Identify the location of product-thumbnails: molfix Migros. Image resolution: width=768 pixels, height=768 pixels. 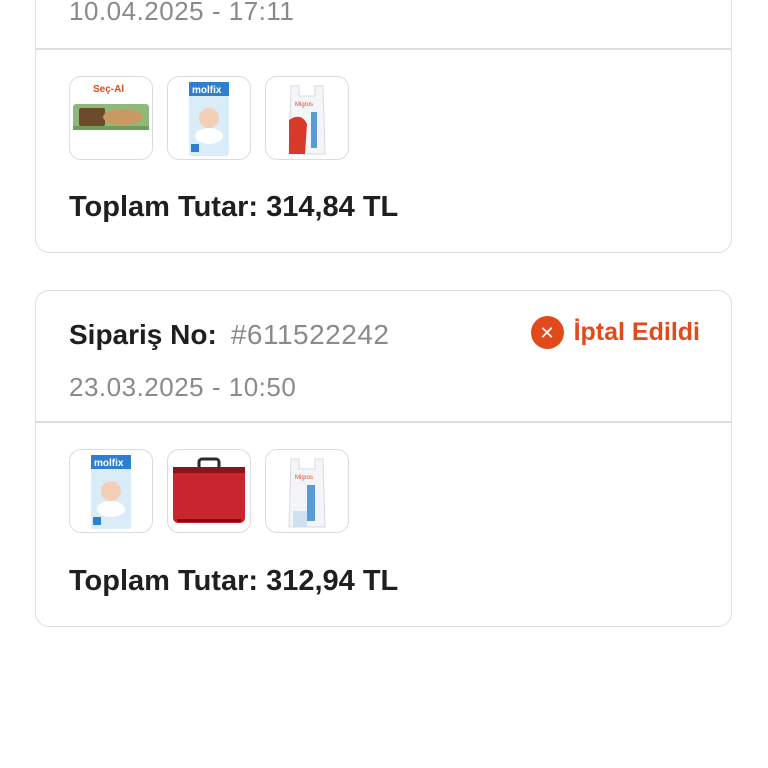
(209, 491).